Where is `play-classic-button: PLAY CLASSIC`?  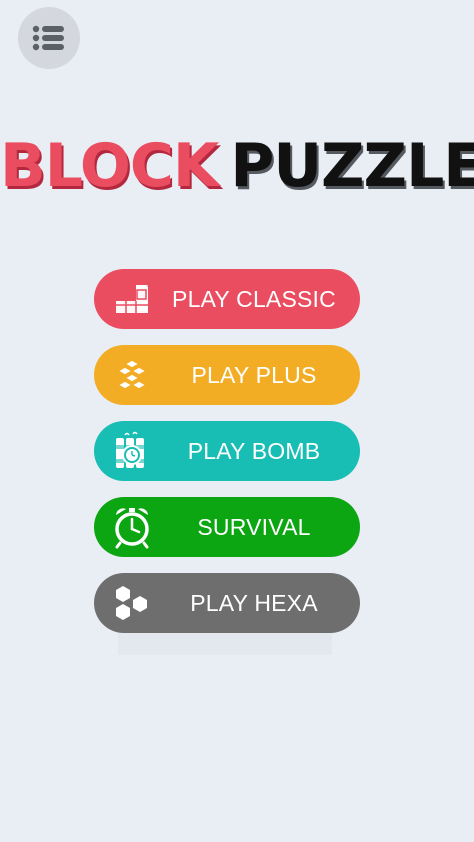
play-classic-button: PLAY CLASSIC is located at coordinates (227, 299).